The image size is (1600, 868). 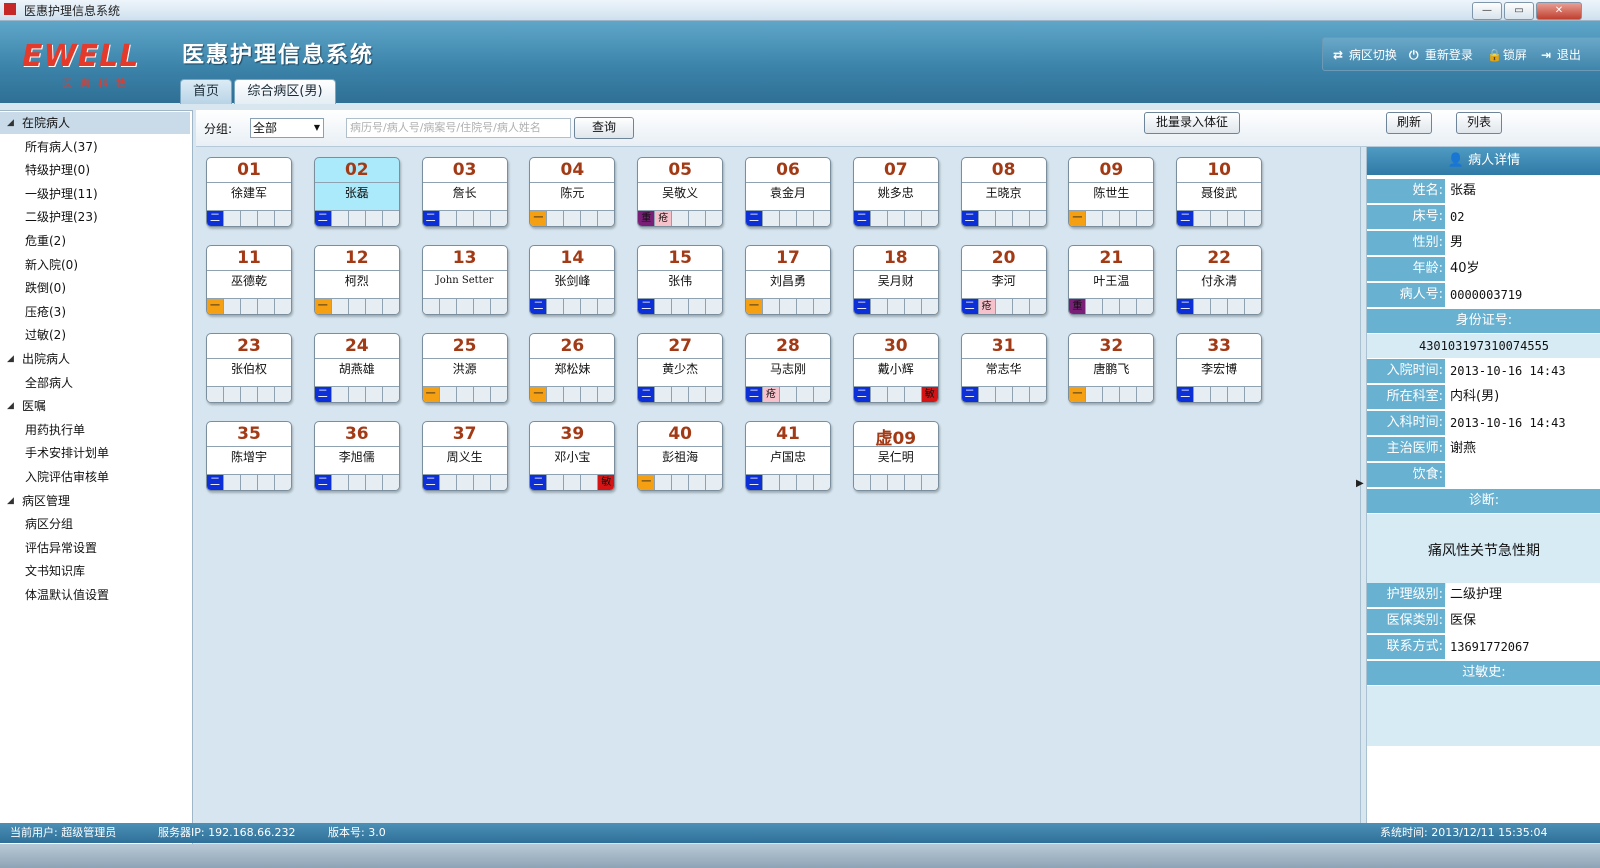 What do you see at coordinates (1003, 192) in the screenshot?
I see `bed-card: 08 王晓京二` at bounding box center [1003, 192].